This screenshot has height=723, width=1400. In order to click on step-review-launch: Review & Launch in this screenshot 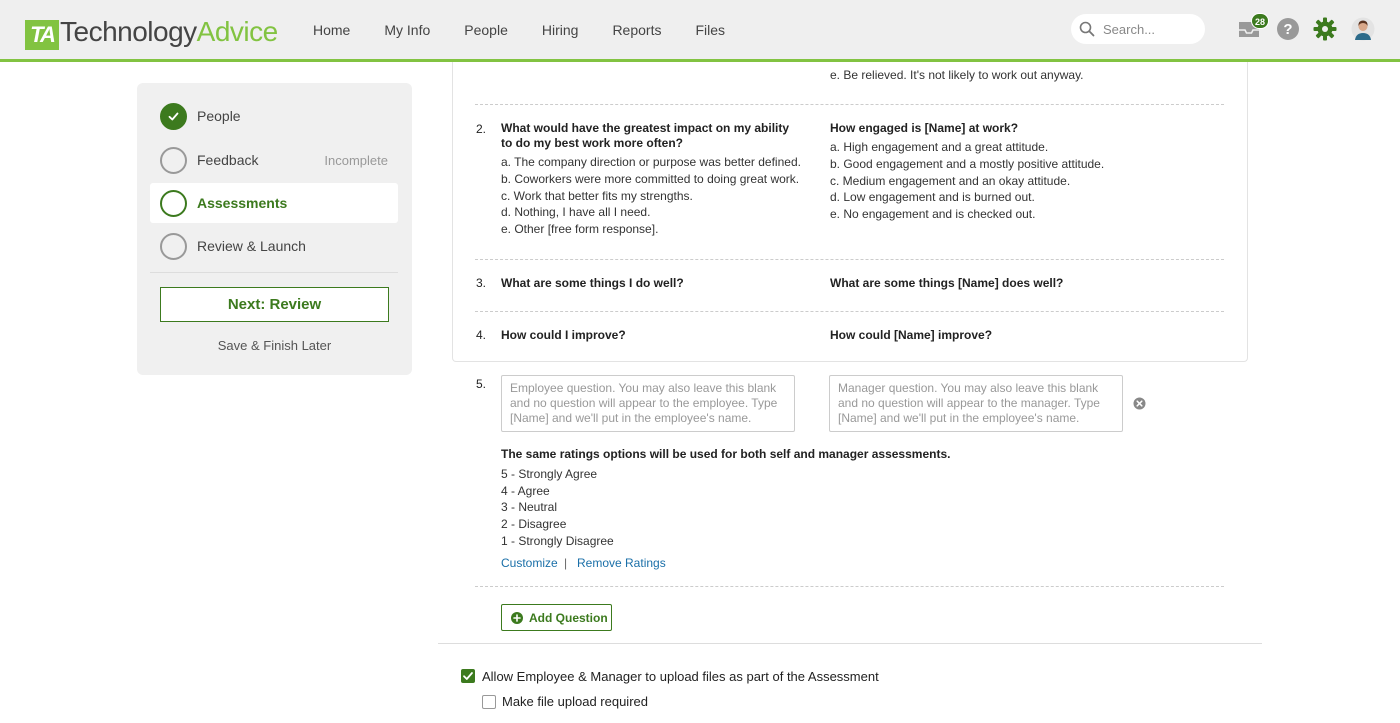, I will do `click(274, 246)`.